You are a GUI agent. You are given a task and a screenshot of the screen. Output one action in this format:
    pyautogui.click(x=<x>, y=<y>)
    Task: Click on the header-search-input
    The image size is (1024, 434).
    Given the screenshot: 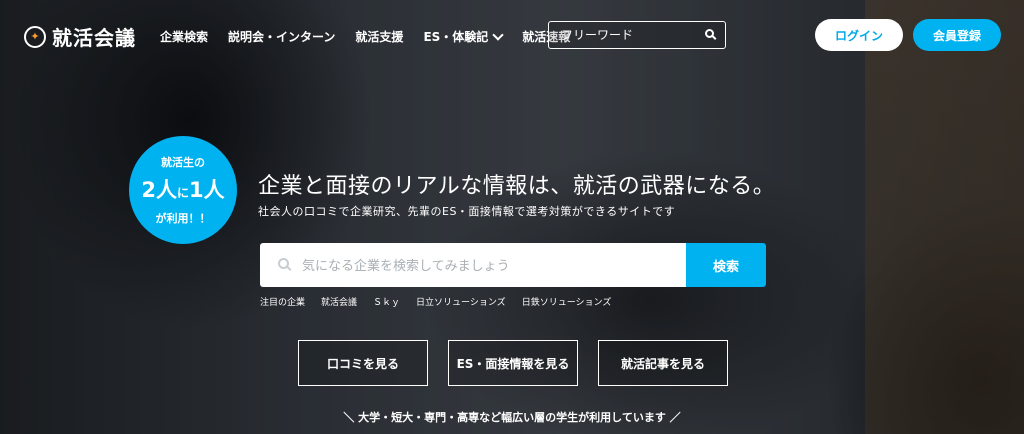 What is the action you would take?
    pyautogui.click(x=625, y=35)
    